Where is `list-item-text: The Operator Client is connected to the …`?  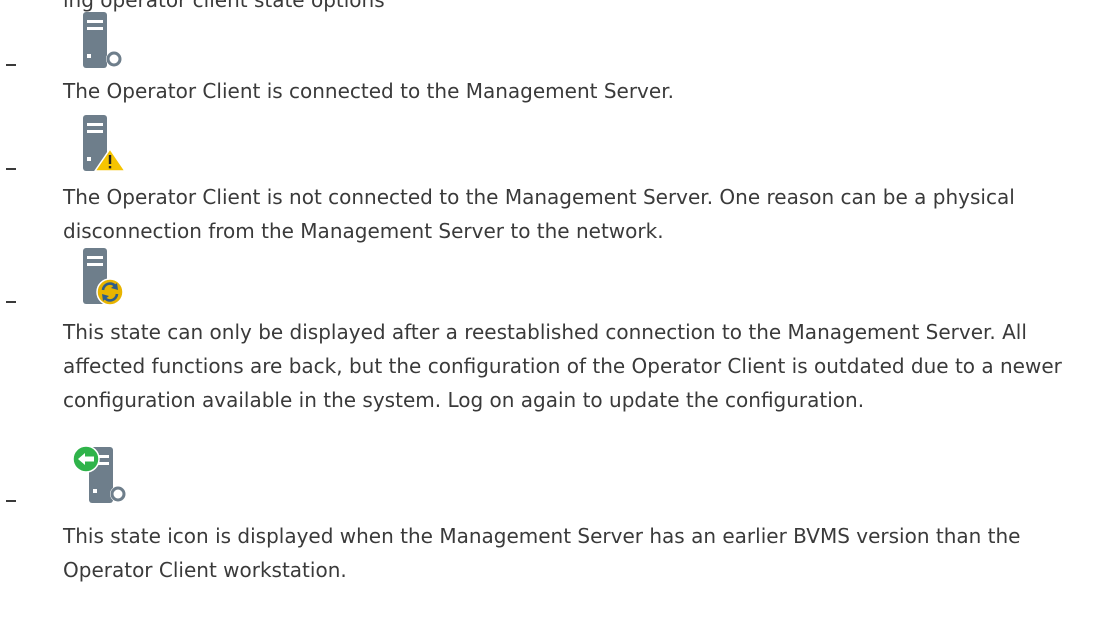
list-item-text: The Operator Client is connected to the … is located at coordinates (368, 91).